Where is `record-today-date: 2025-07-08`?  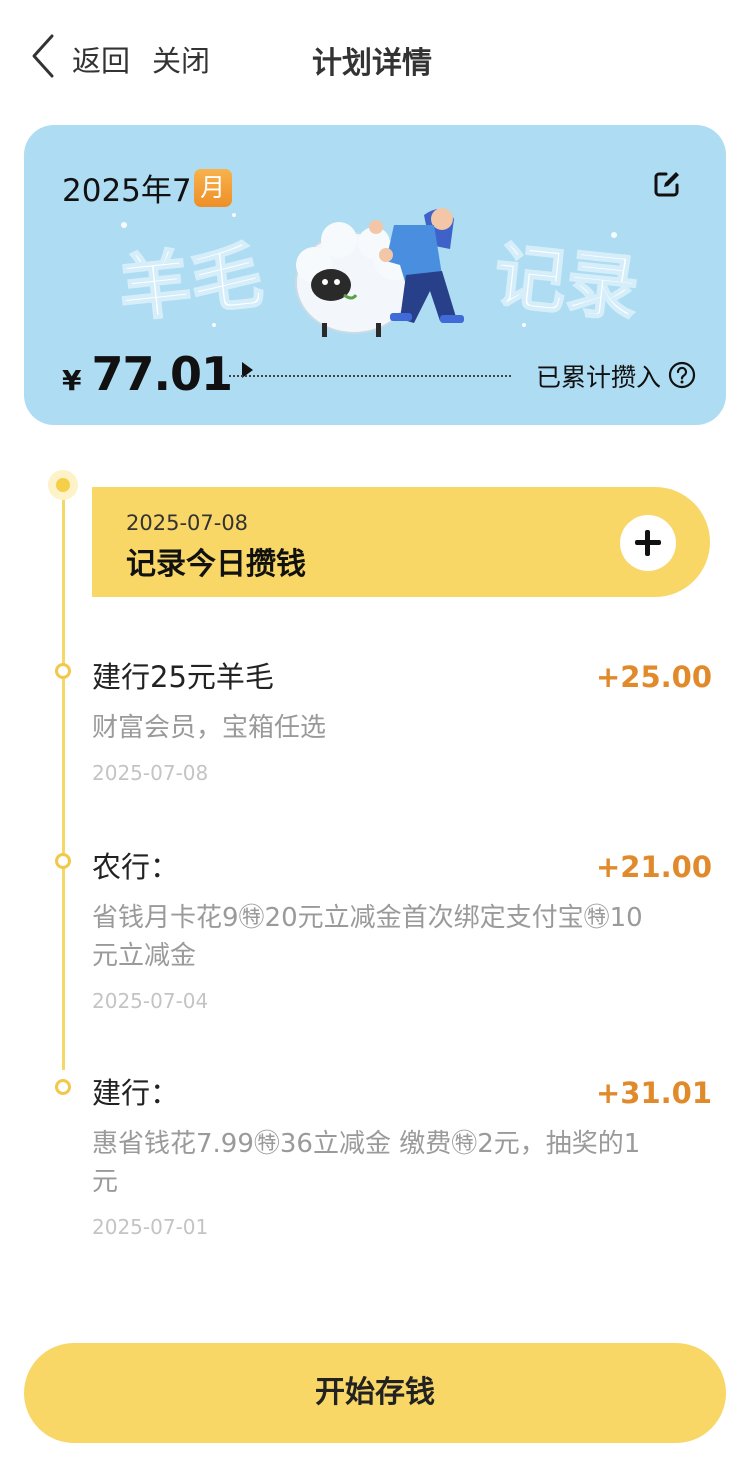 record-today-date: 2025-07-08 is located at coordinates (187, 523).